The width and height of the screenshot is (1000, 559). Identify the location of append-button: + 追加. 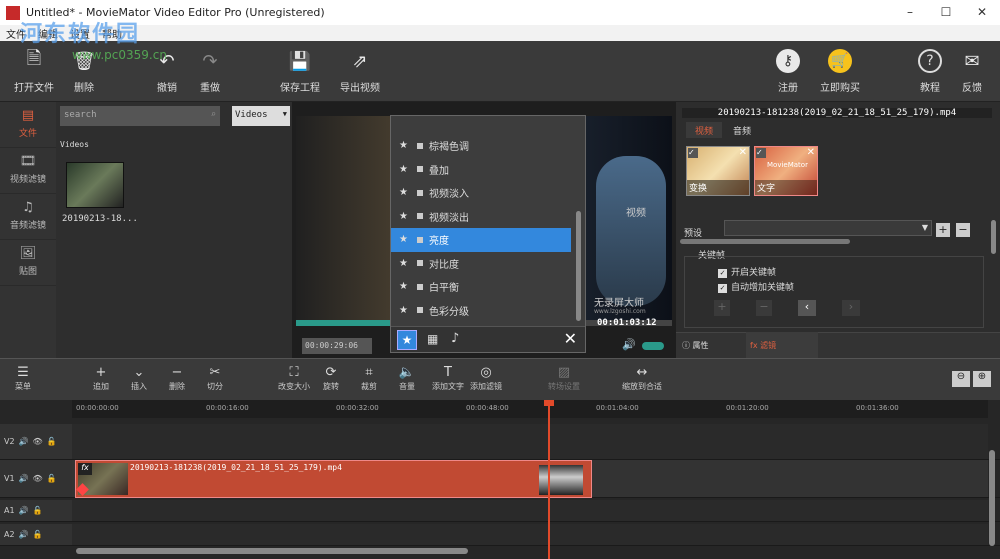
(101, 378).